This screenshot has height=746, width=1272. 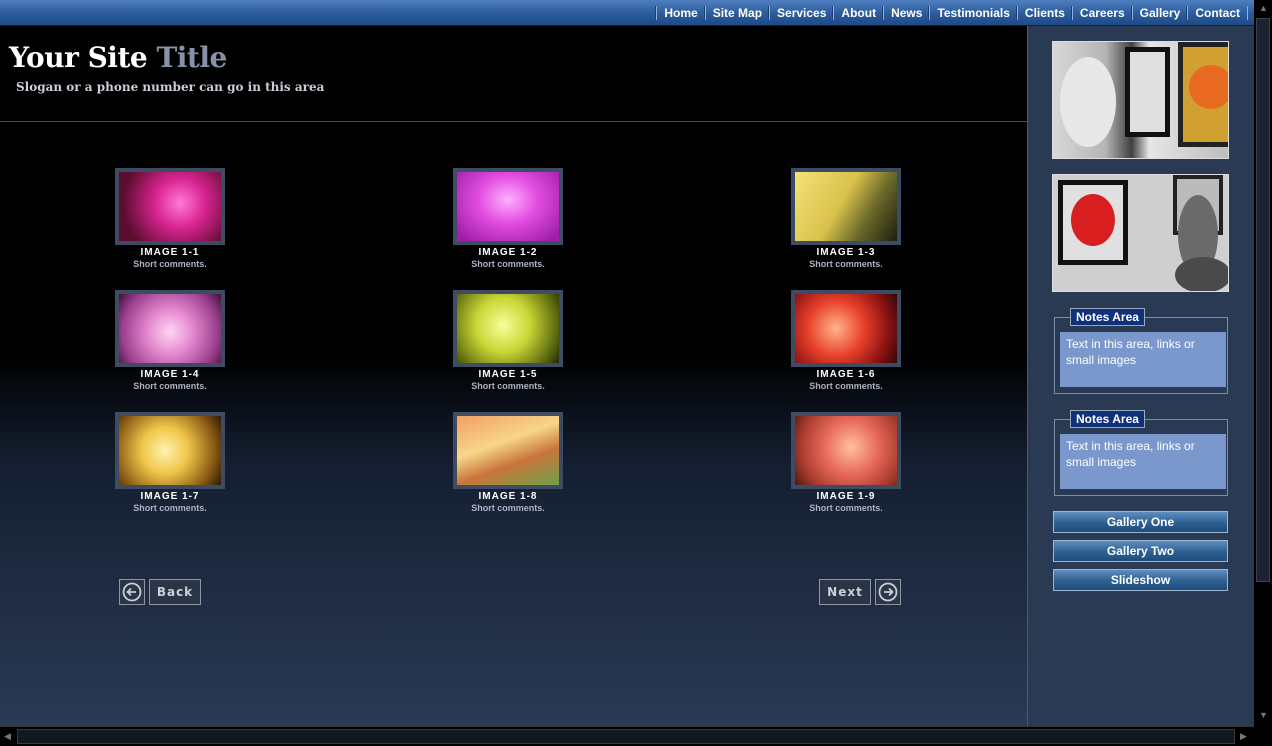 I want to click on nav-news: News, so click(x=906, y=12).